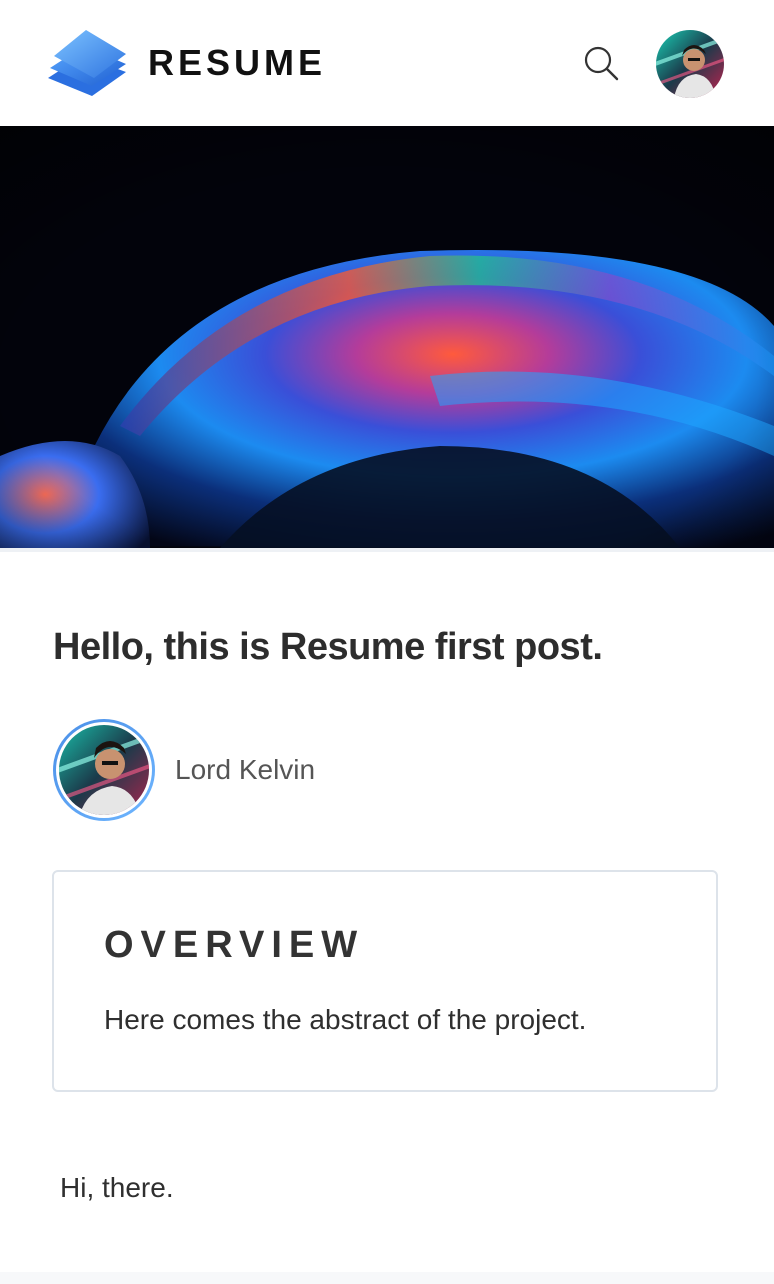 The image size is (774, 1284). What do you see at coordinates (245, 770) in the screenshot?
I see `author-name: Lord Kelvin` at bounding box center [245, 770].